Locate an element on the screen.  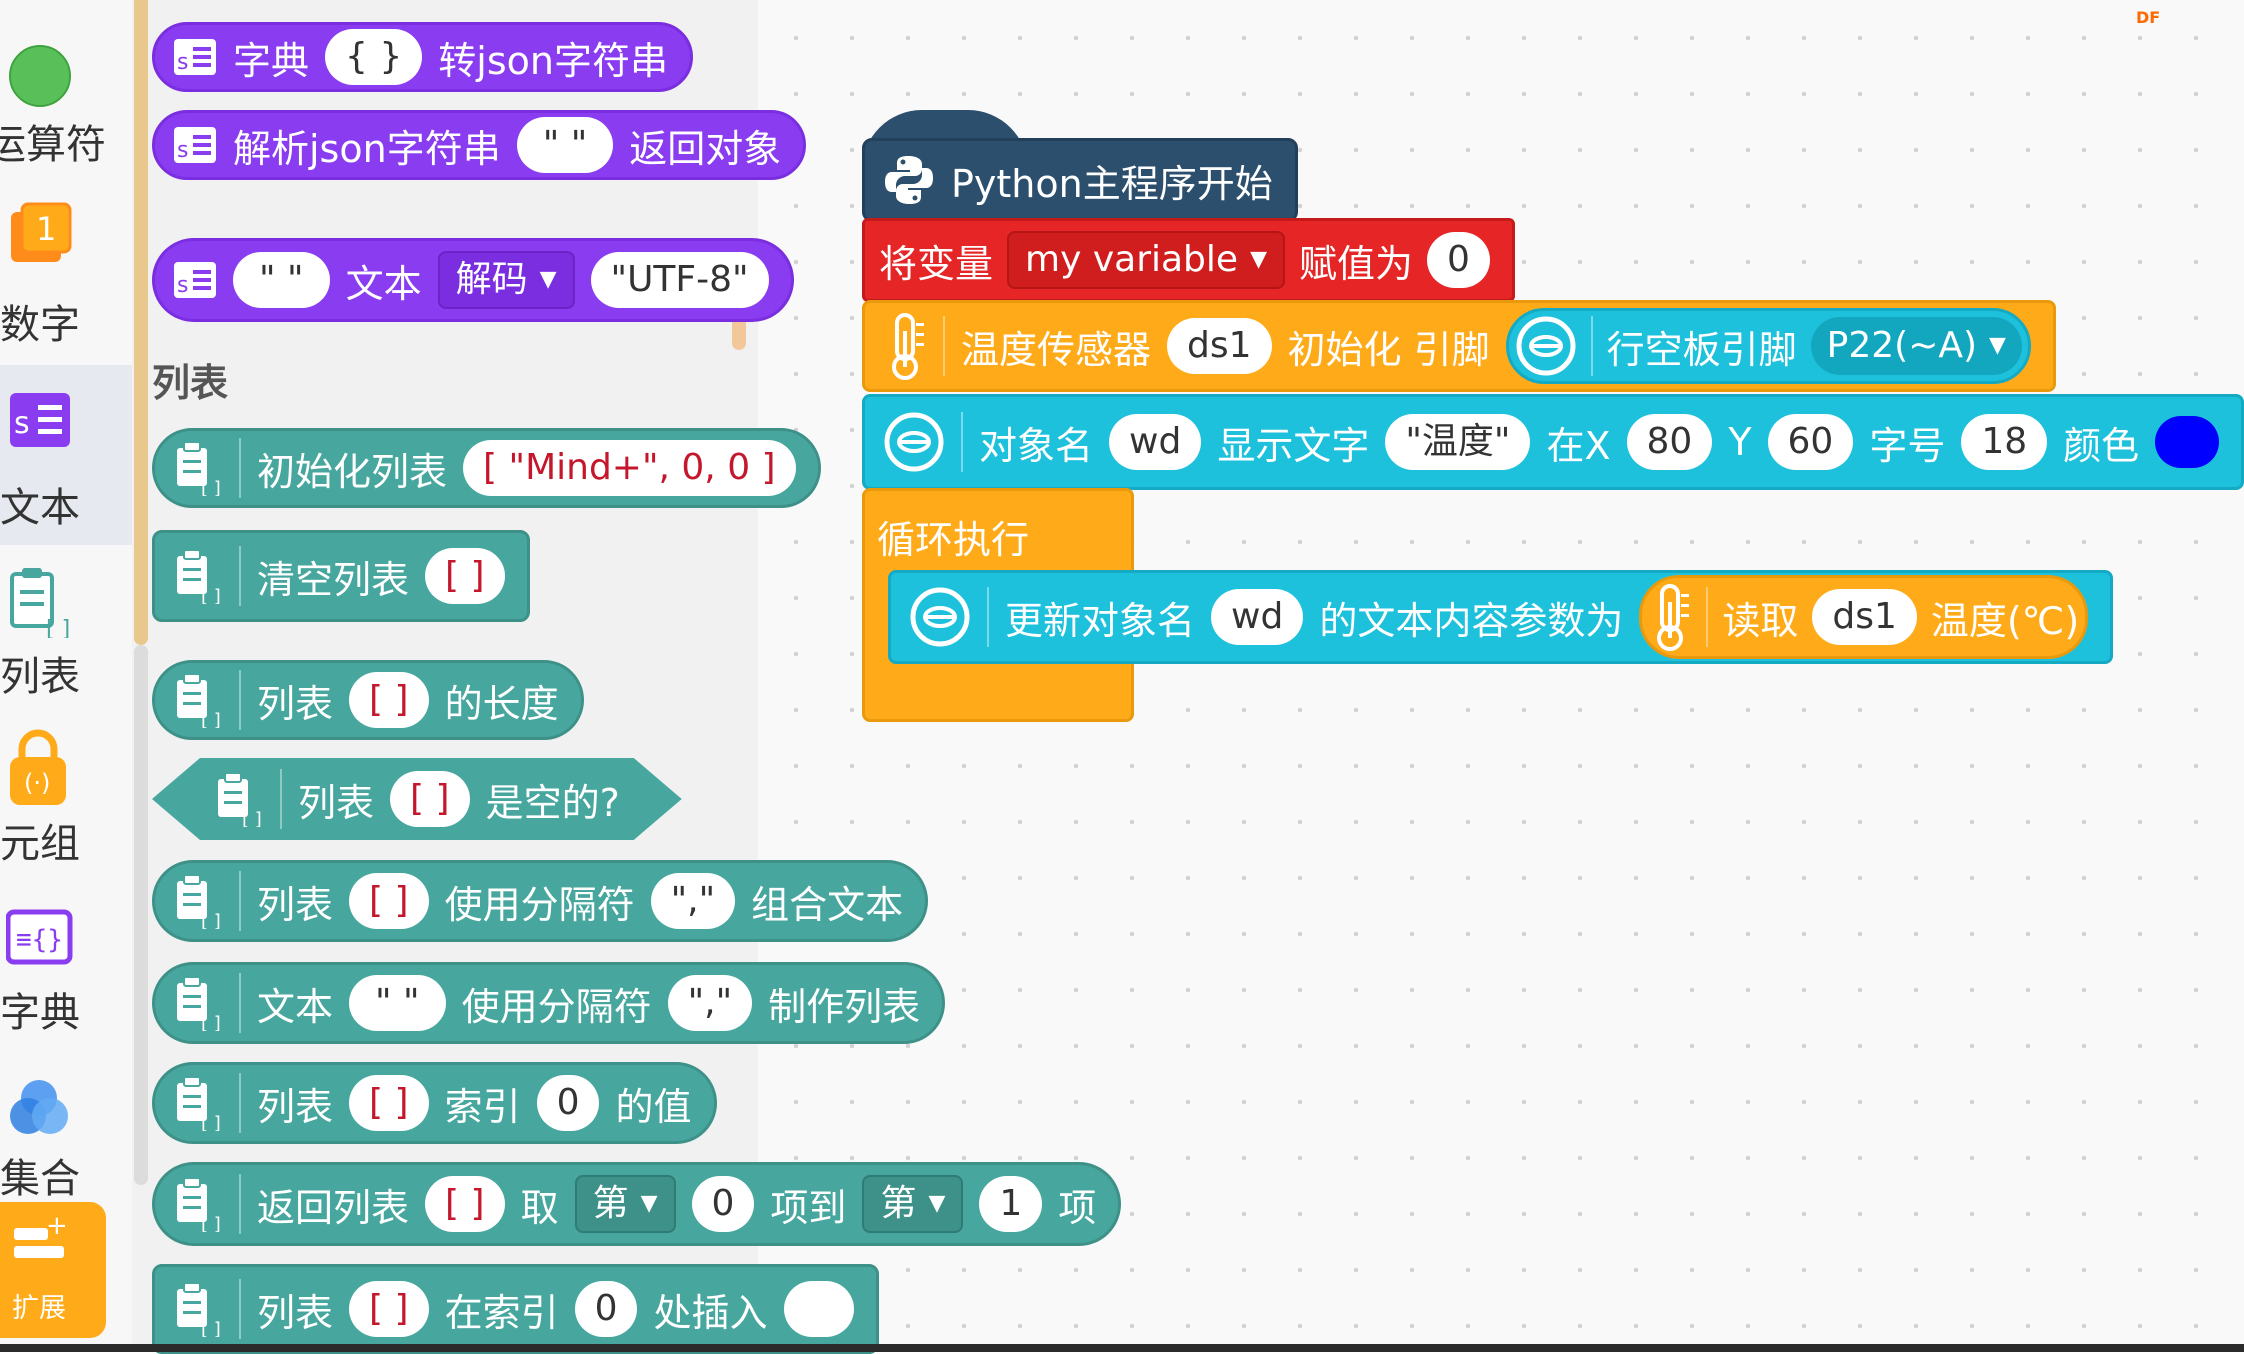
block-text: 的值 is located at coordinates (653, 1106).